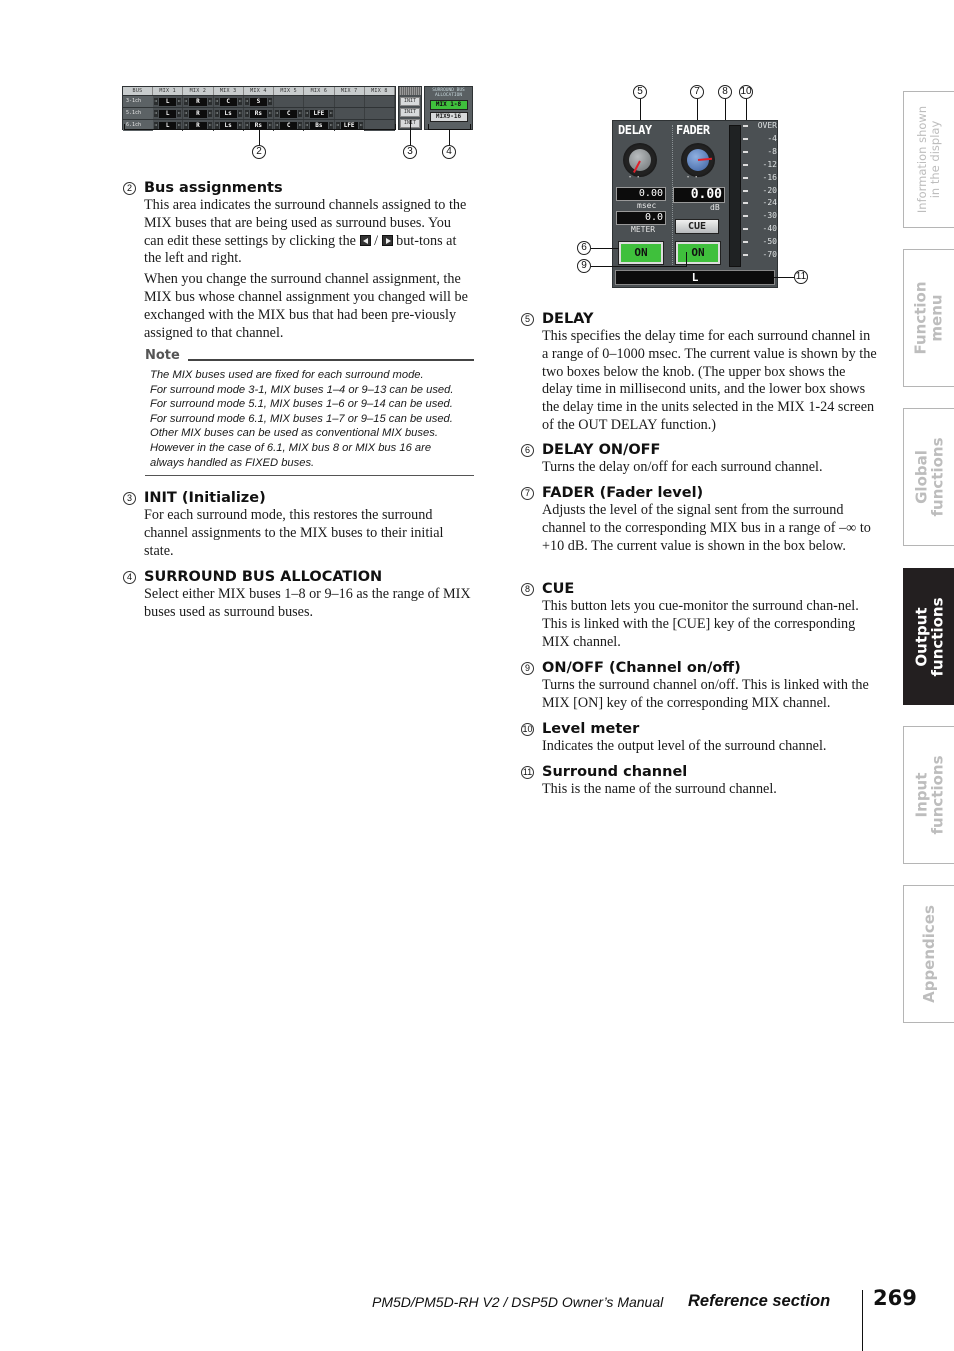 Image resolution: width=954 pixels, height=1351 pixels. I want to click on init-button-5-1: INIT, so click(410, 112).